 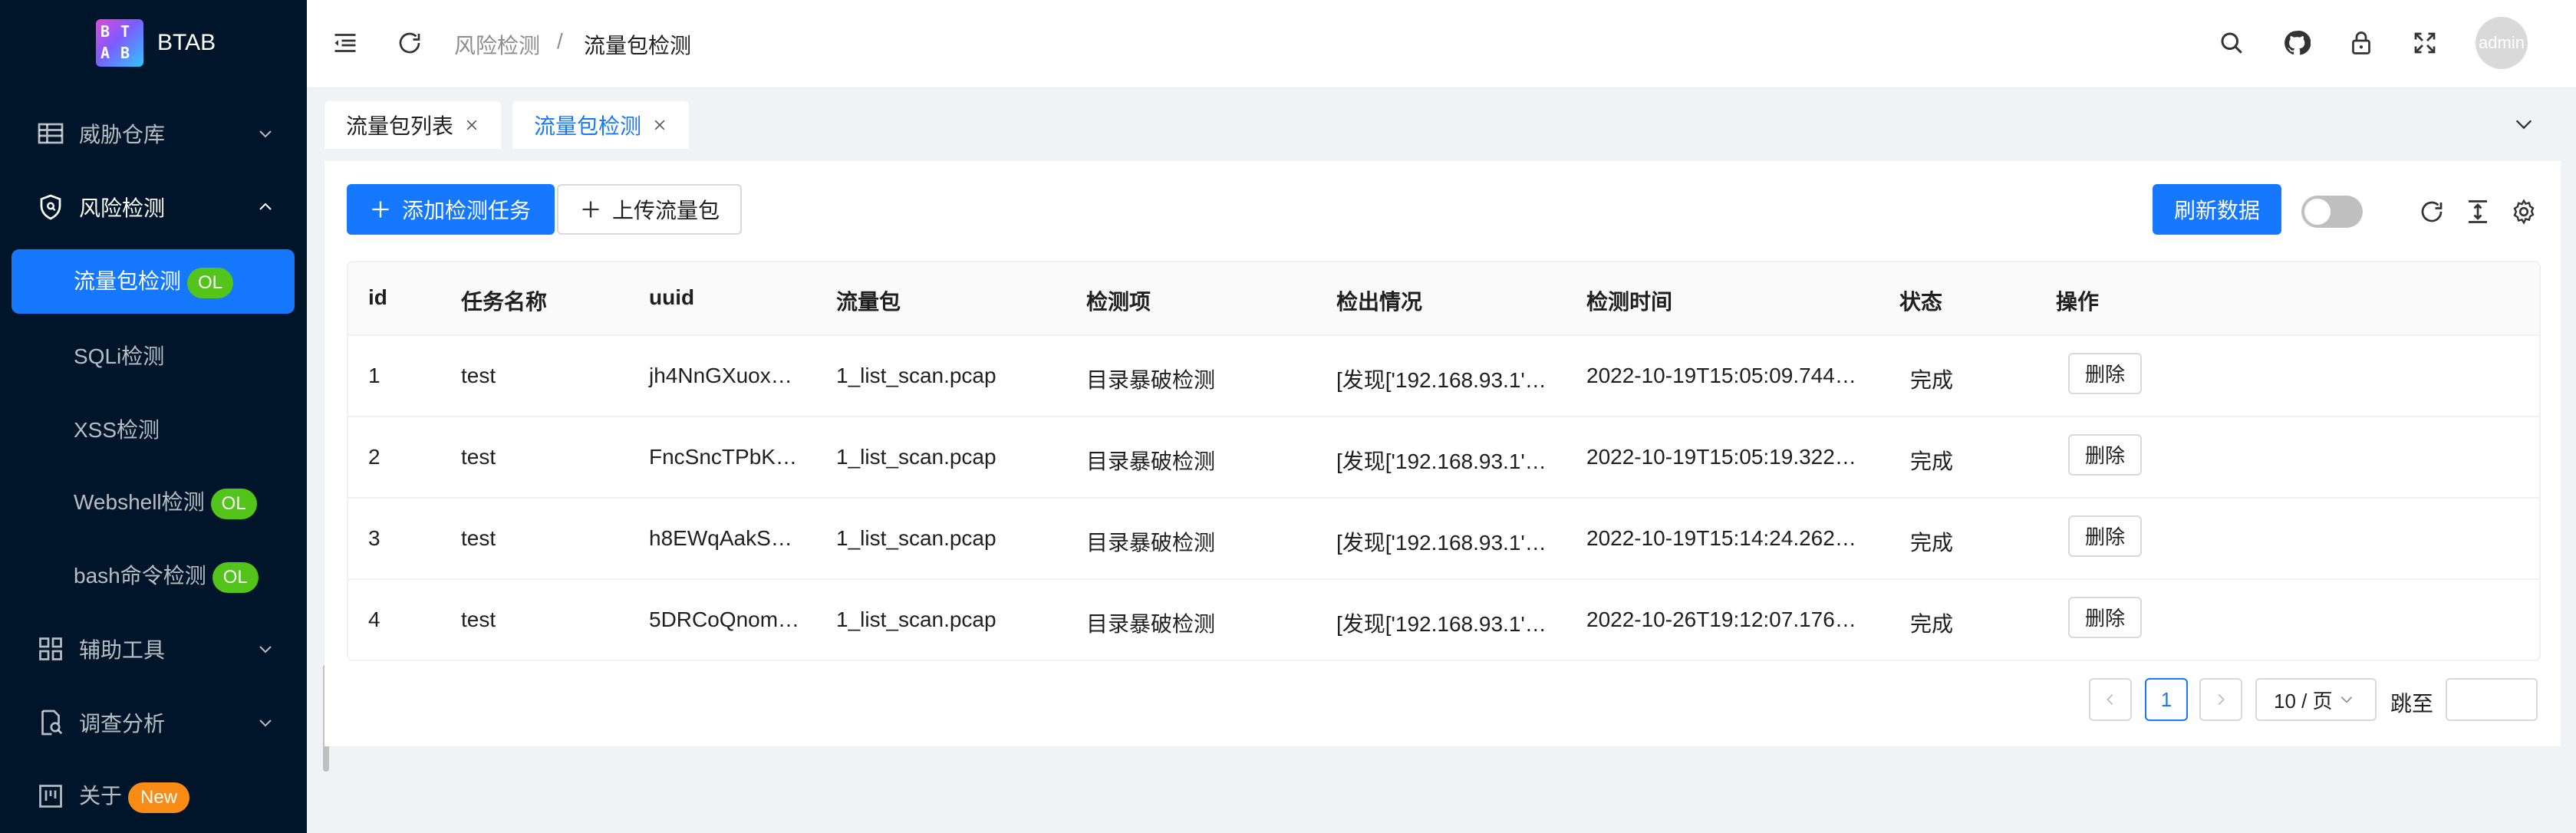 What do you see at coordinates (1629, 302) in the screenshot?
I see `column-header: 检测时间` at bounding box center [1629, 302].